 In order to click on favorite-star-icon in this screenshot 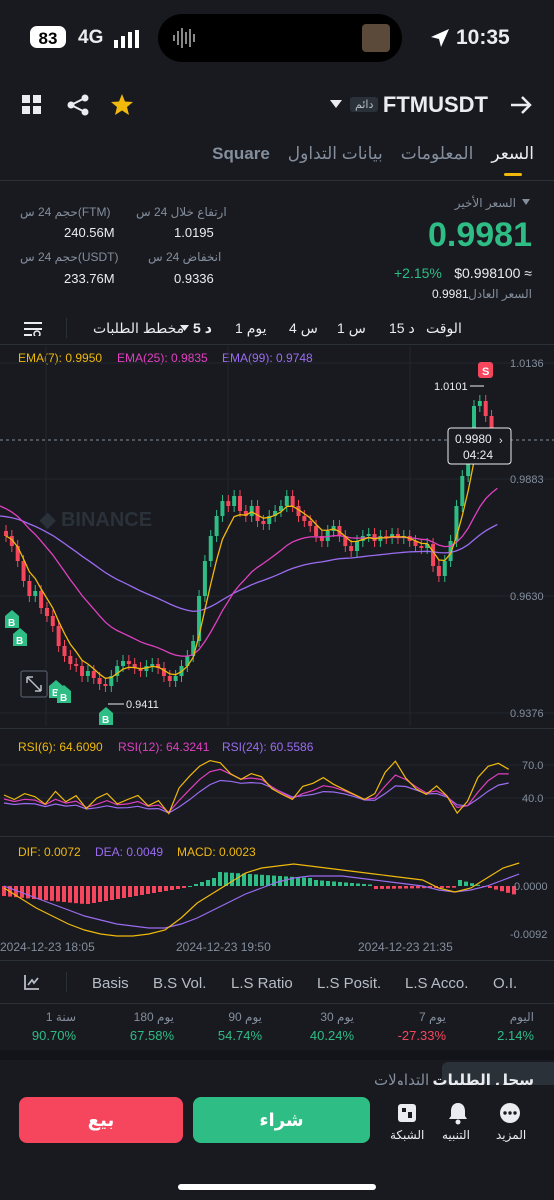, I will do `click(122, 104)`.